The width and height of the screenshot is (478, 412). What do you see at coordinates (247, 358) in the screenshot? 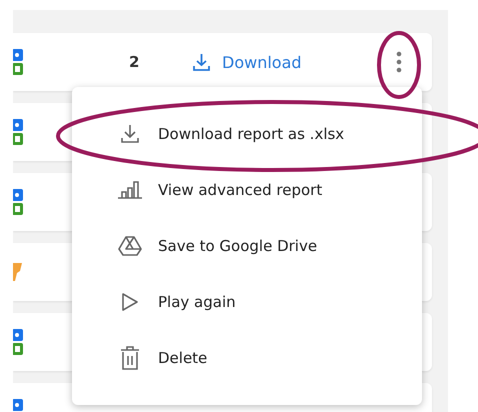
I see `menu-item: Delete` at bounding box center [247, 358].